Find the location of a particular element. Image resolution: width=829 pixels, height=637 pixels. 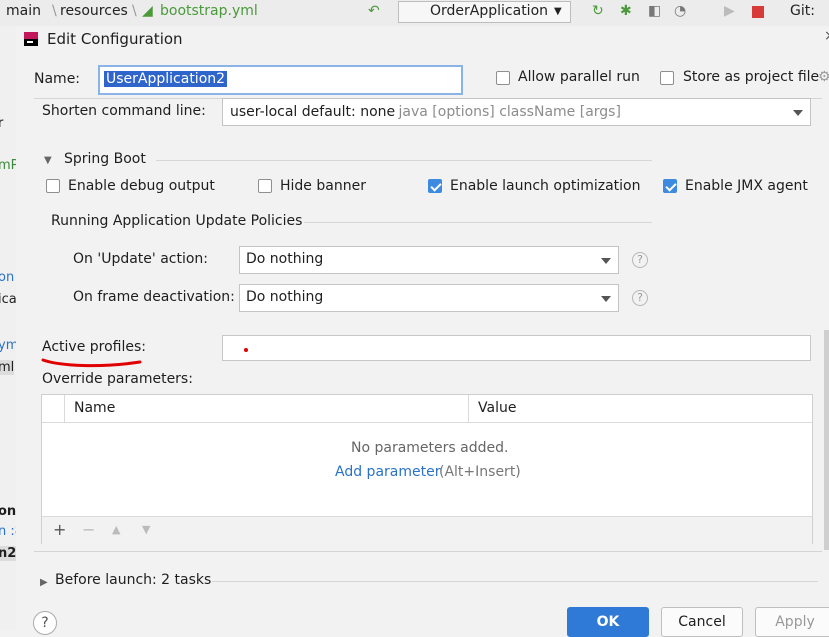

launch-optimization-checkbox is located at coordinates (435, 186).